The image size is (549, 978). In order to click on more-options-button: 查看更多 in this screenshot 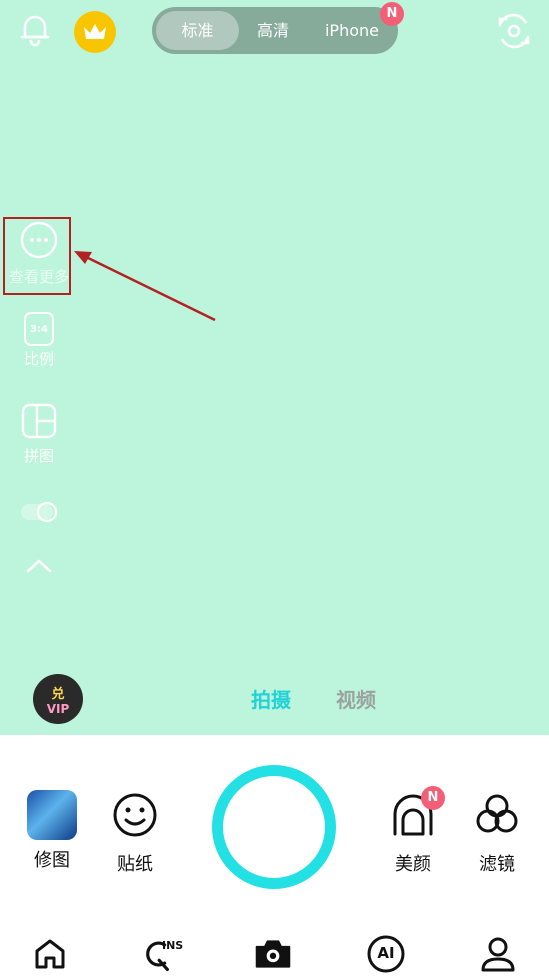, I will do `click(39, 253)`.